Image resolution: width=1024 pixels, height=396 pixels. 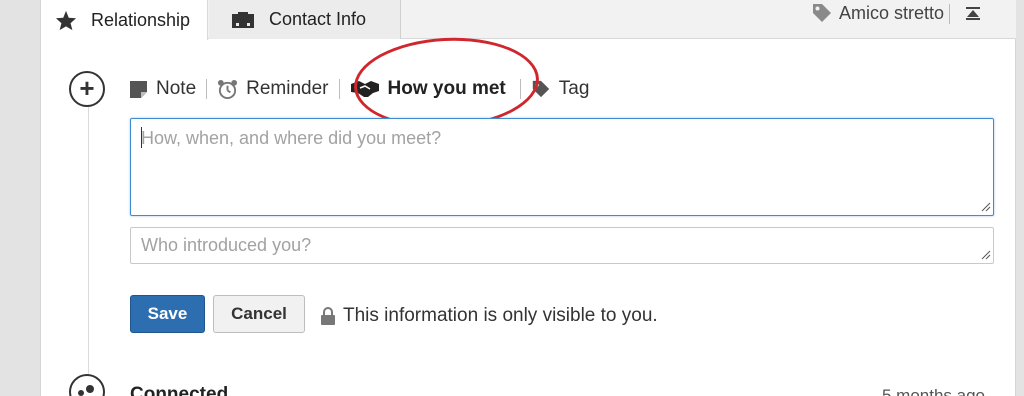 What do you see at coordinates (141, 19) in the screenshot?
I see `tab-relationship-label: Relationship` at bounding box center [141, 19].